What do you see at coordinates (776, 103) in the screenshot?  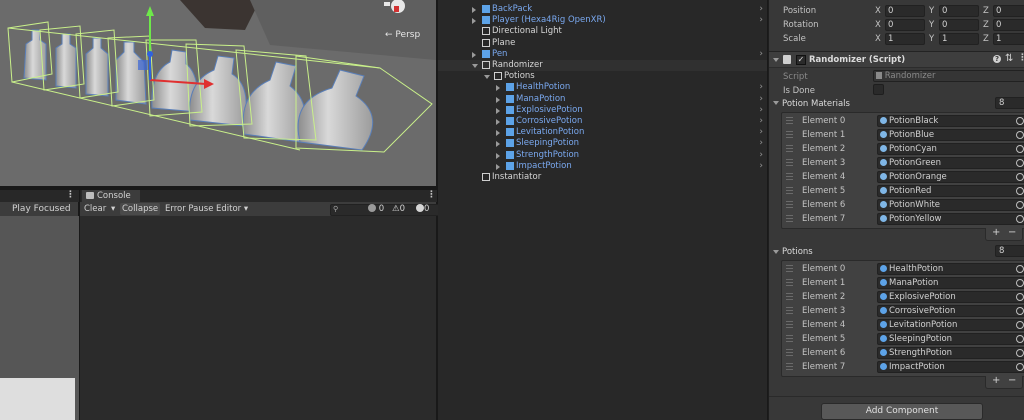 I see `potion-materials-foldout-icon` at bounding box center [776, 103].